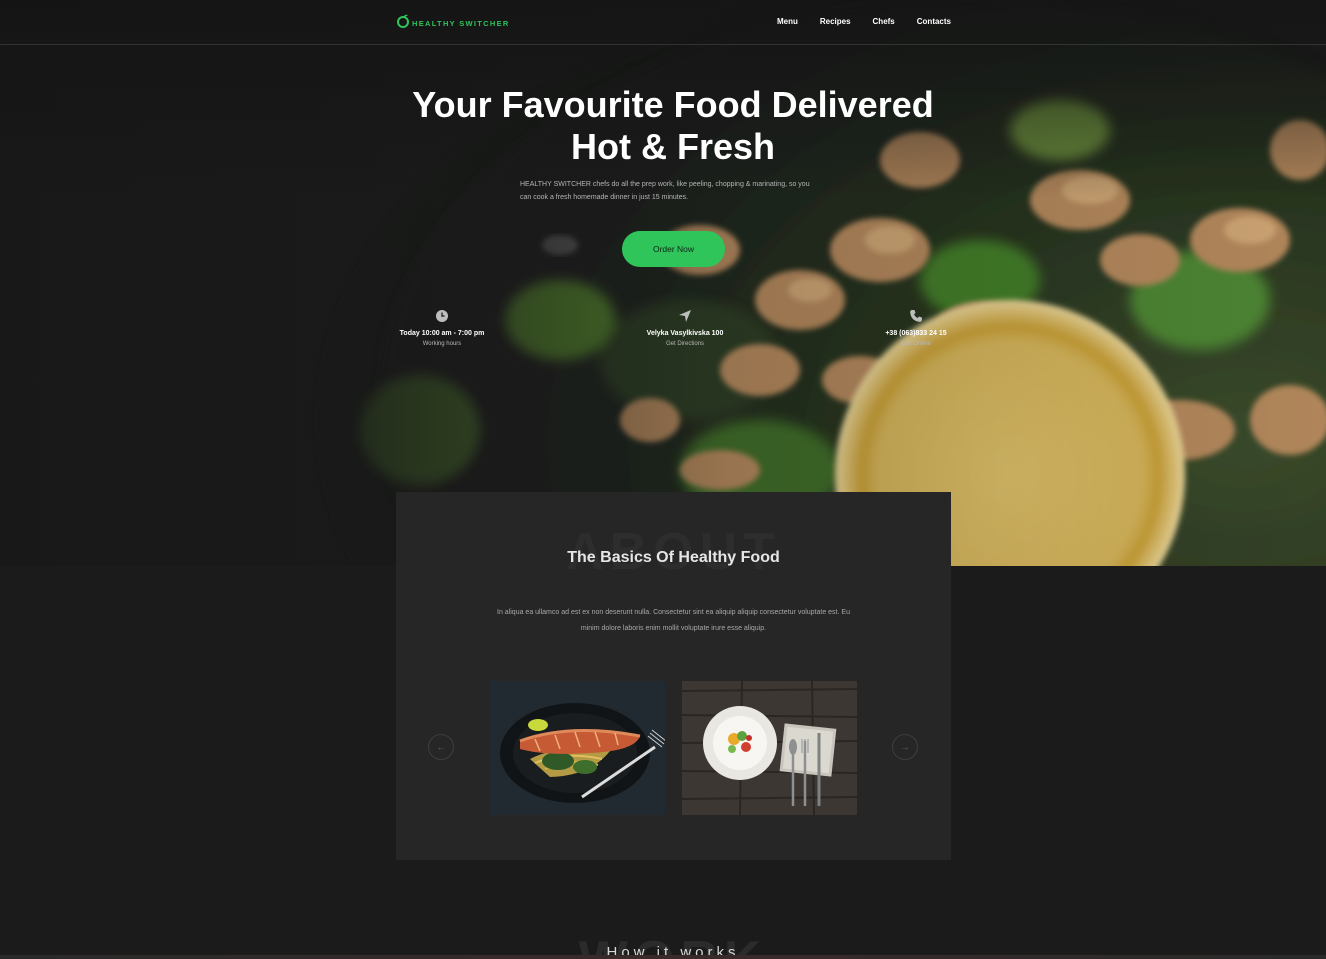 This screenshot has height=959, width=1326. Describe the element at coordinates (685, 333) in the screenshot. I see `address-value: Velyka Vasylkivska 100` at that location.